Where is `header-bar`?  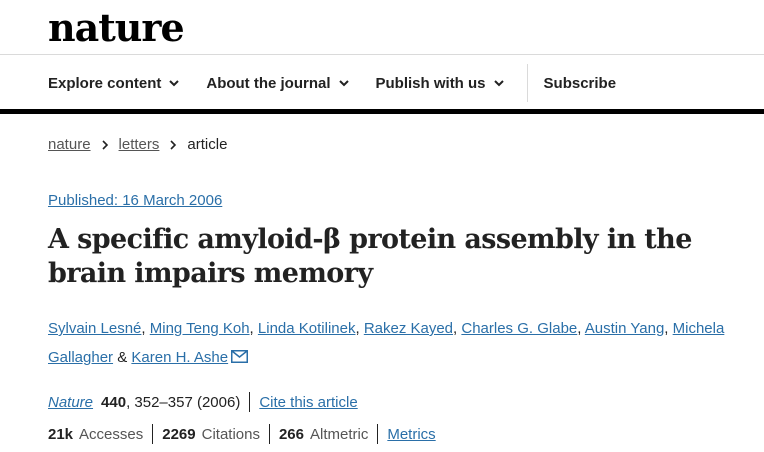
header-bar is located at coordinates (382, 111).